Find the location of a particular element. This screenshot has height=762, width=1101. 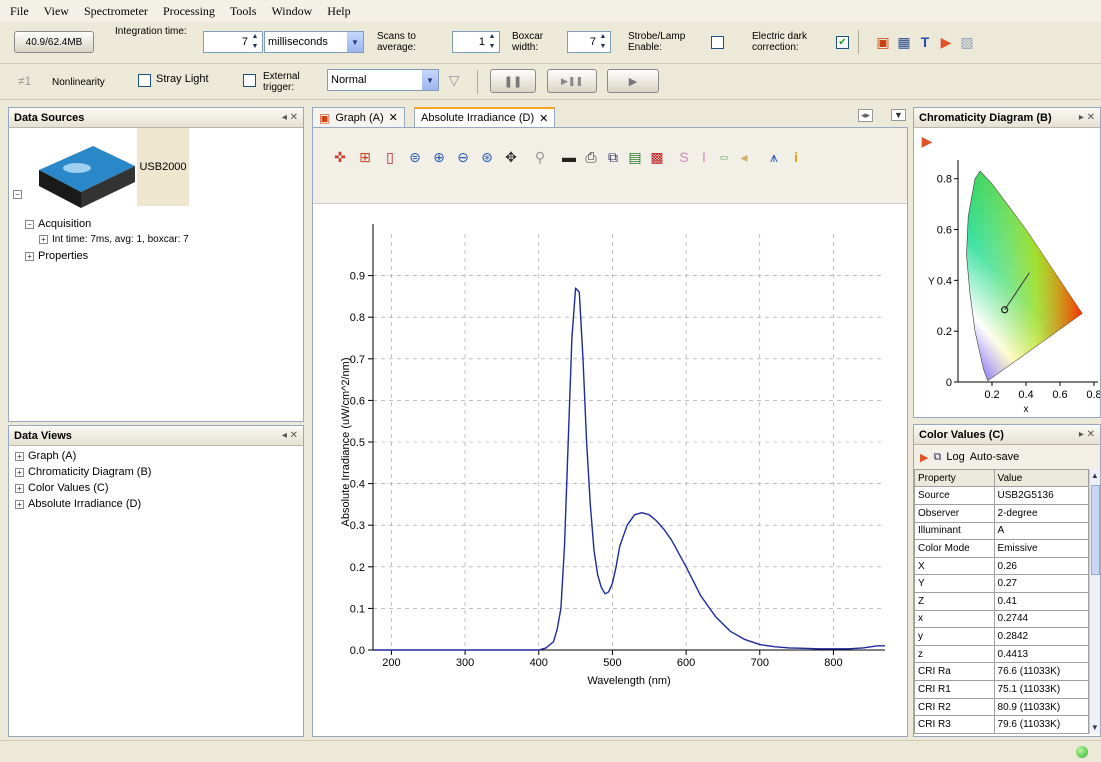

log-button: Log is located at coordinates (955, 457).